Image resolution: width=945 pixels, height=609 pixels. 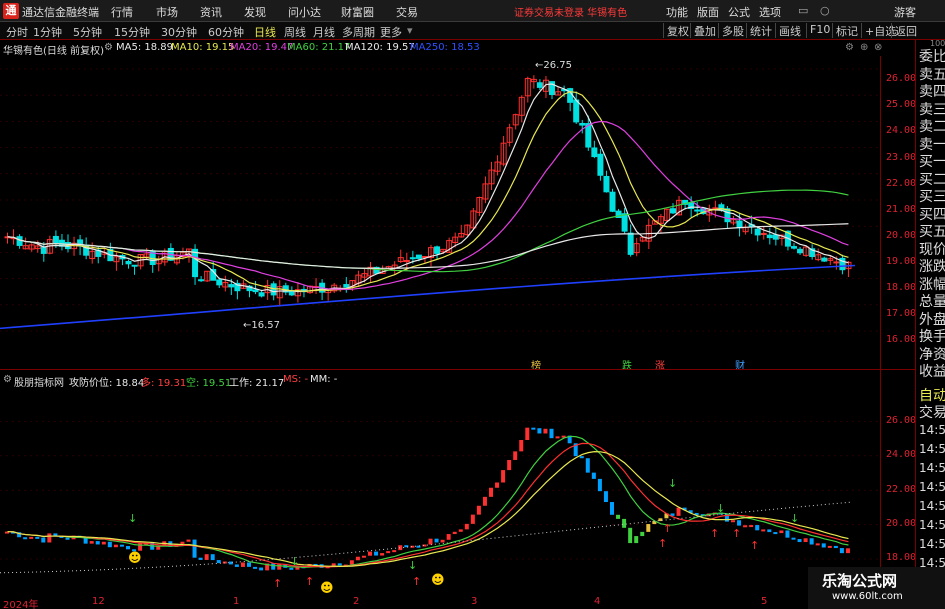 What do you see at coordinates (108, 47) in the screenshot?
I see `settings-gear-icon: ⚙` at bounding box center [108, 47].